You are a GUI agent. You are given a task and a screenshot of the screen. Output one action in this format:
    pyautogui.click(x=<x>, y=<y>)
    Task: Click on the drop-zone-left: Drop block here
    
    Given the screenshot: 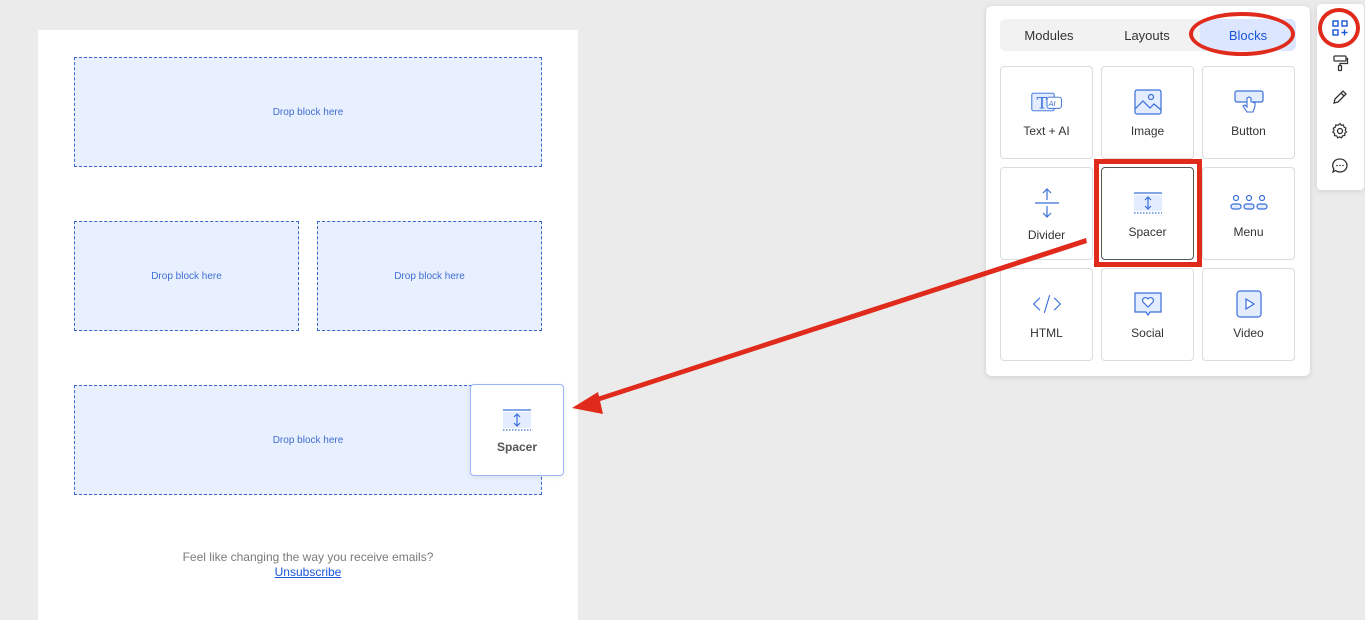 What is the action you would take?
    pyautogui.click(x=186, y=276)
    